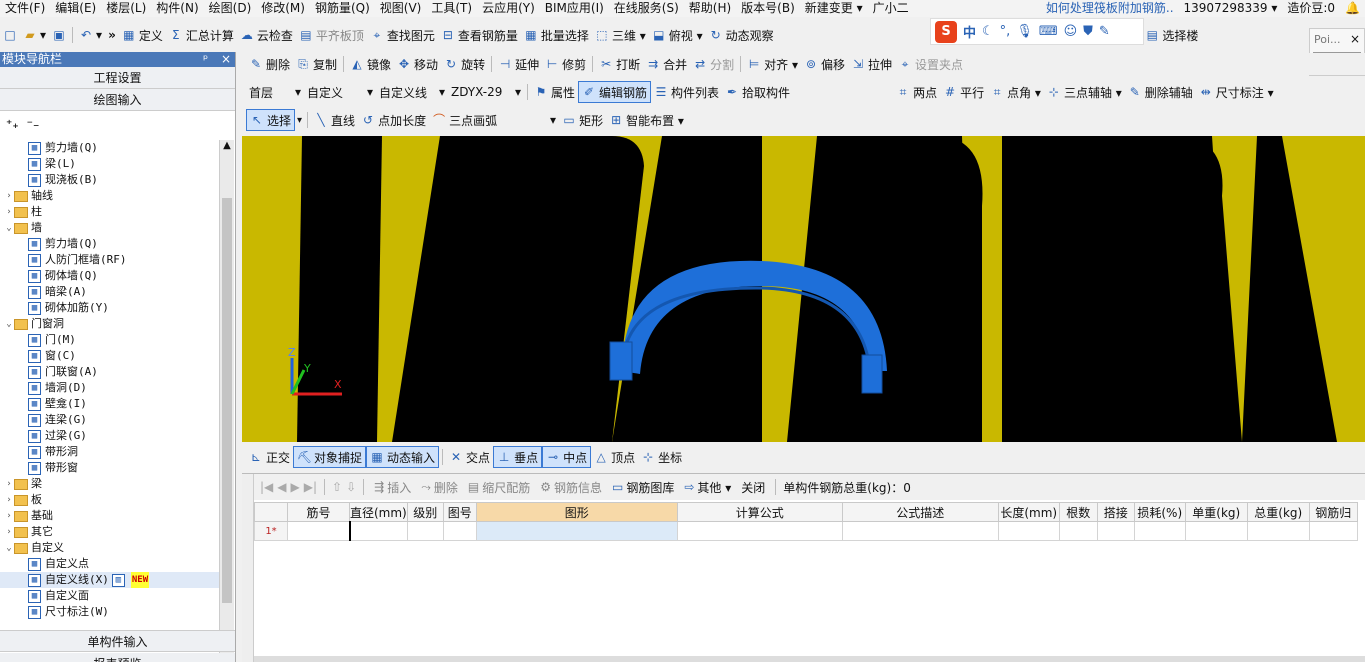 The width and height of the screenshot is (1365, 662). Describe the element at coordinates (230, 8) in the screenshot. I see `menu-item: 绘图(D)` at that location.